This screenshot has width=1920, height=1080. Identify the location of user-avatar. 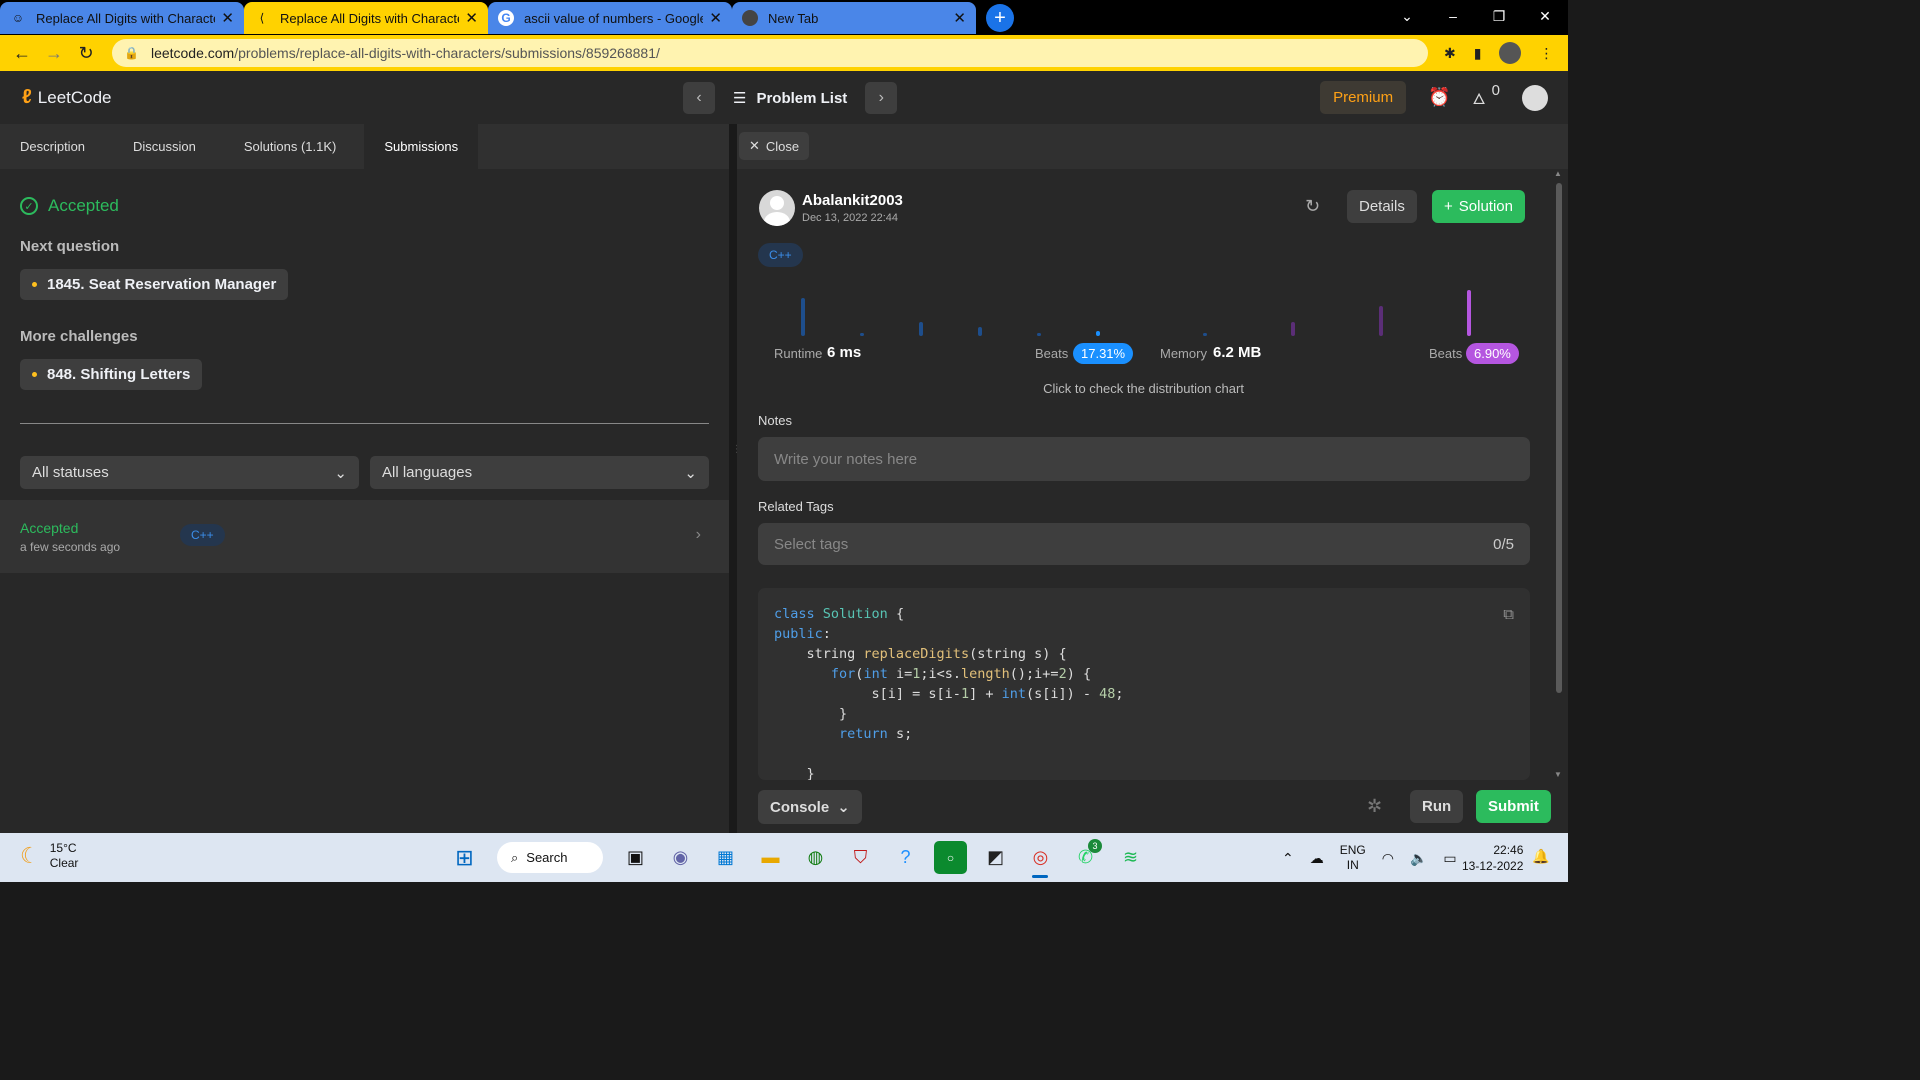
(1535, 97).